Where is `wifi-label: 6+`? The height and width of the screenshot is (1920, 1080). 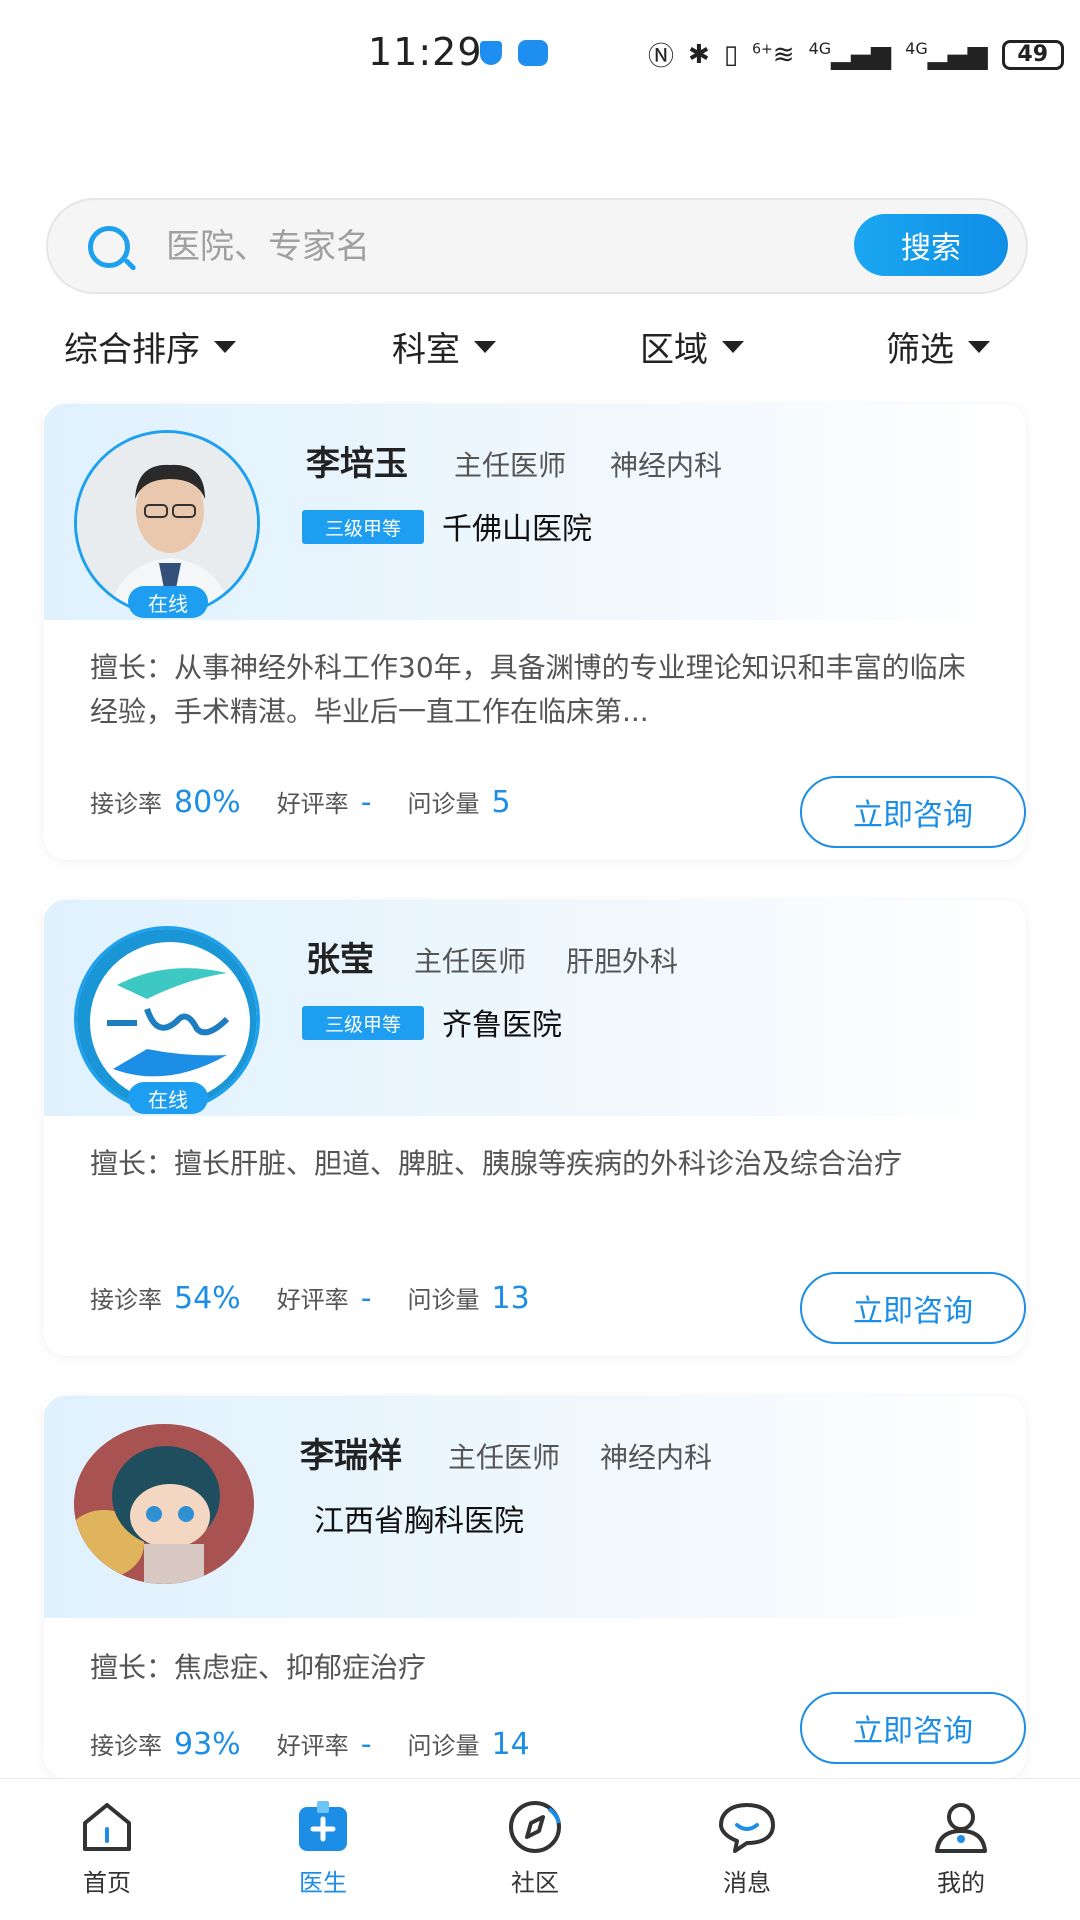 wifi-label: 6+ is located at coordinates (762, 48).